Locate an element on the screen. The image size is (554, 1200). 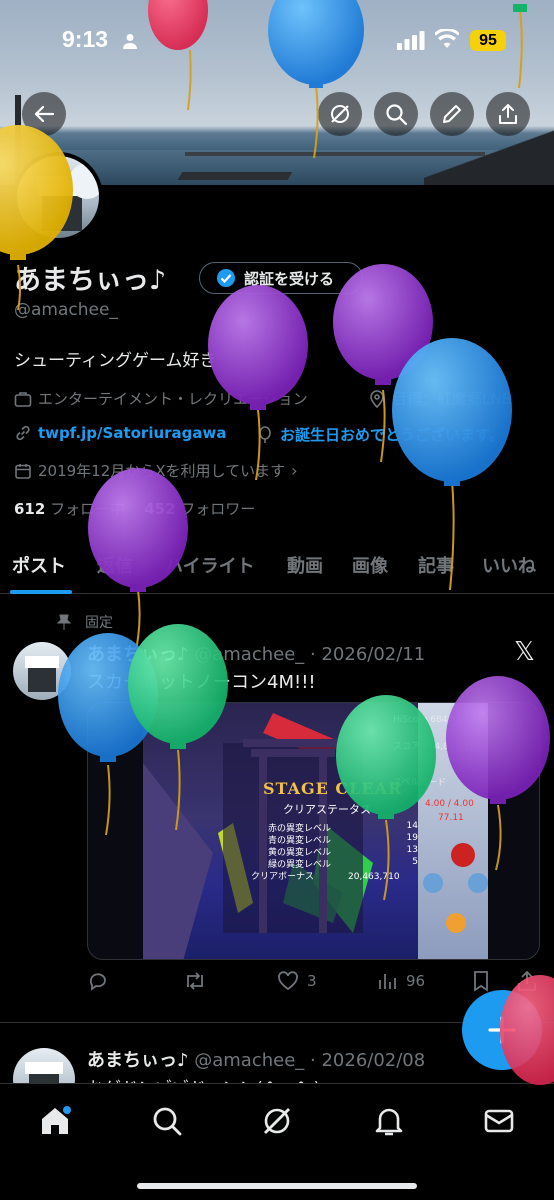
following-link: 612 フォロー中 is located at coordinates (69, 509).